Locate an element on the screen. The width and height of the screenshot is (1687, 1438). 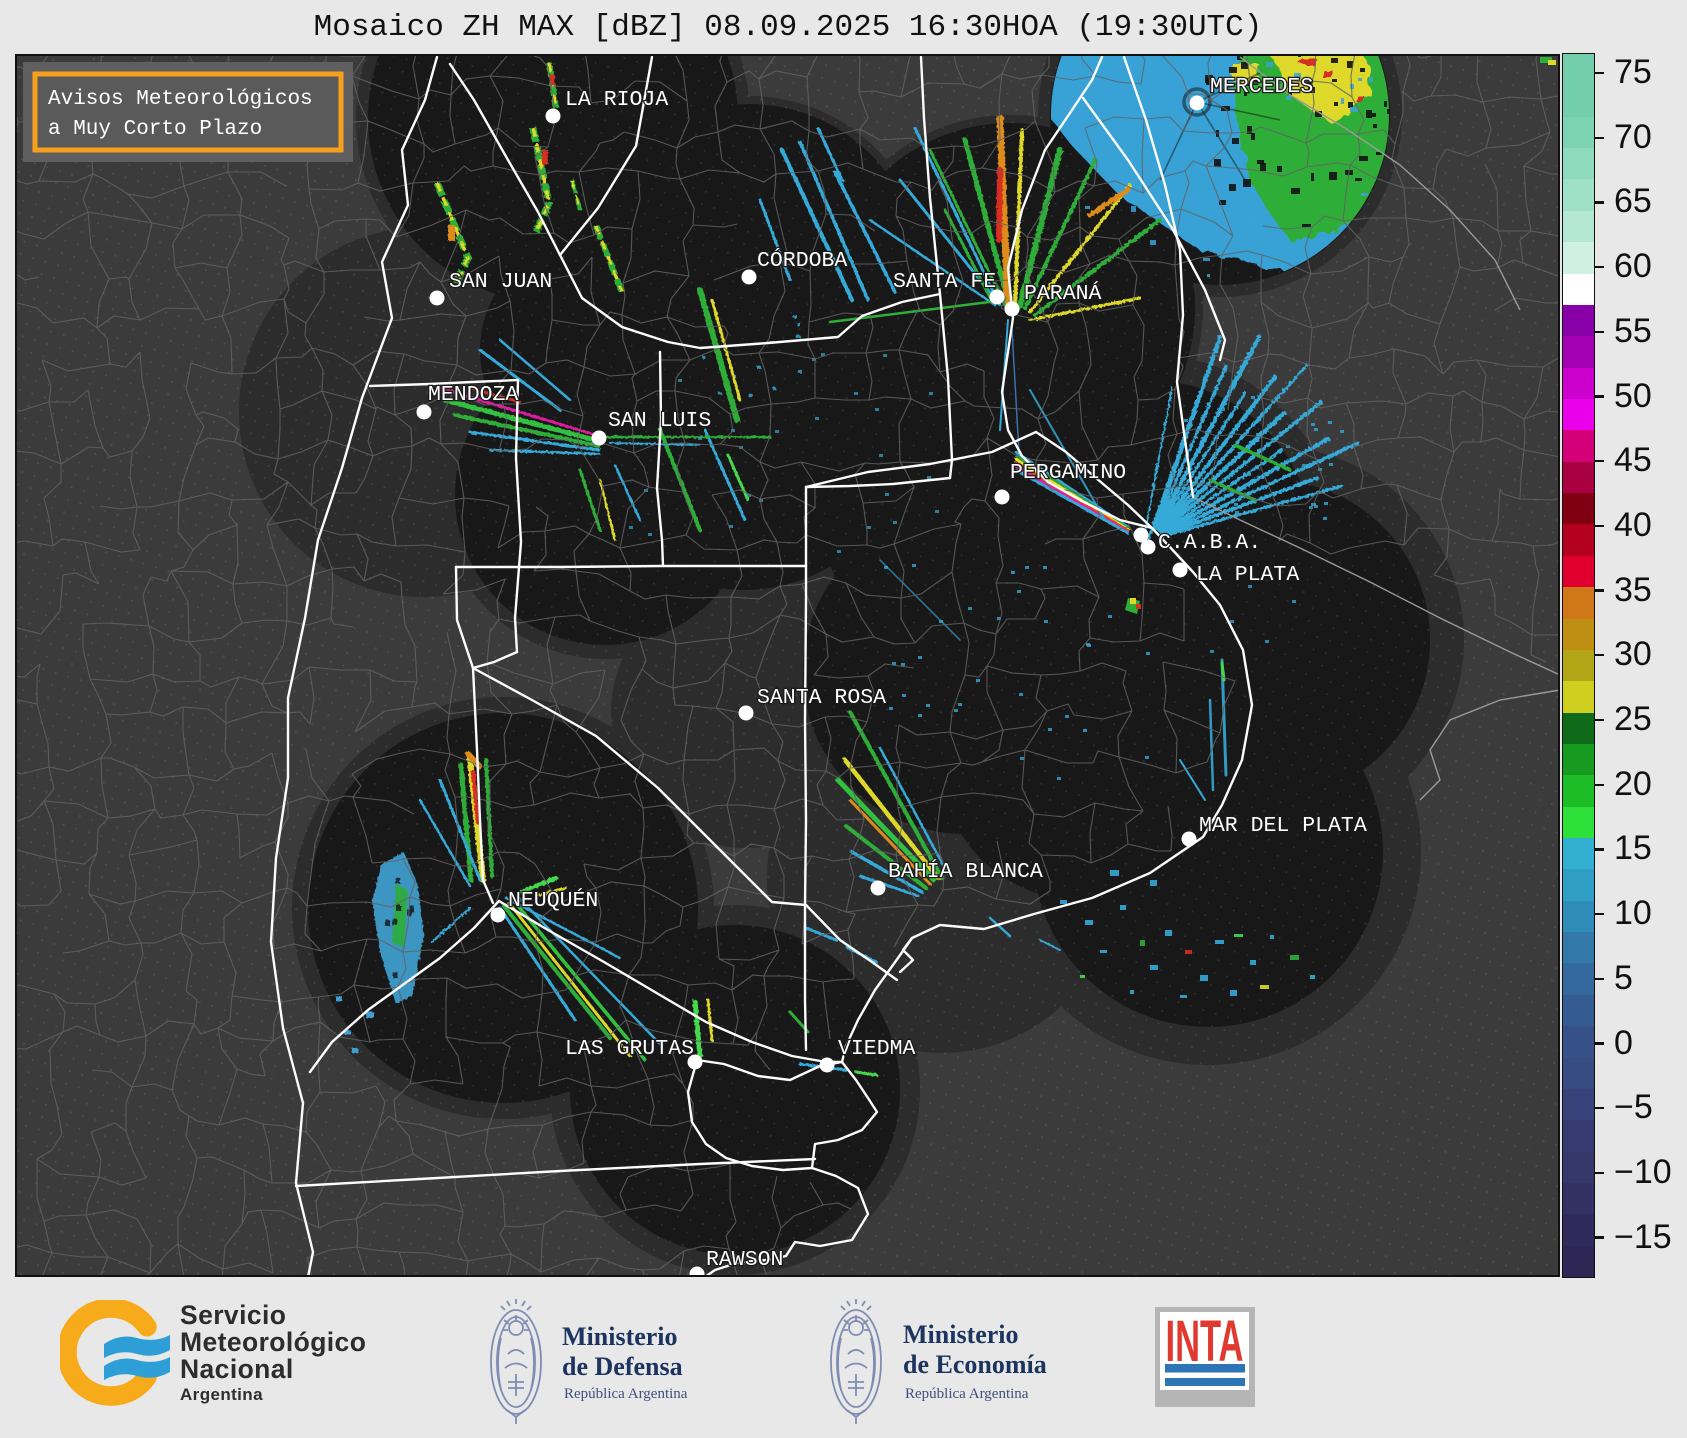
svg-text: LAS GRUTAS is located at coordinates (629, 1049).